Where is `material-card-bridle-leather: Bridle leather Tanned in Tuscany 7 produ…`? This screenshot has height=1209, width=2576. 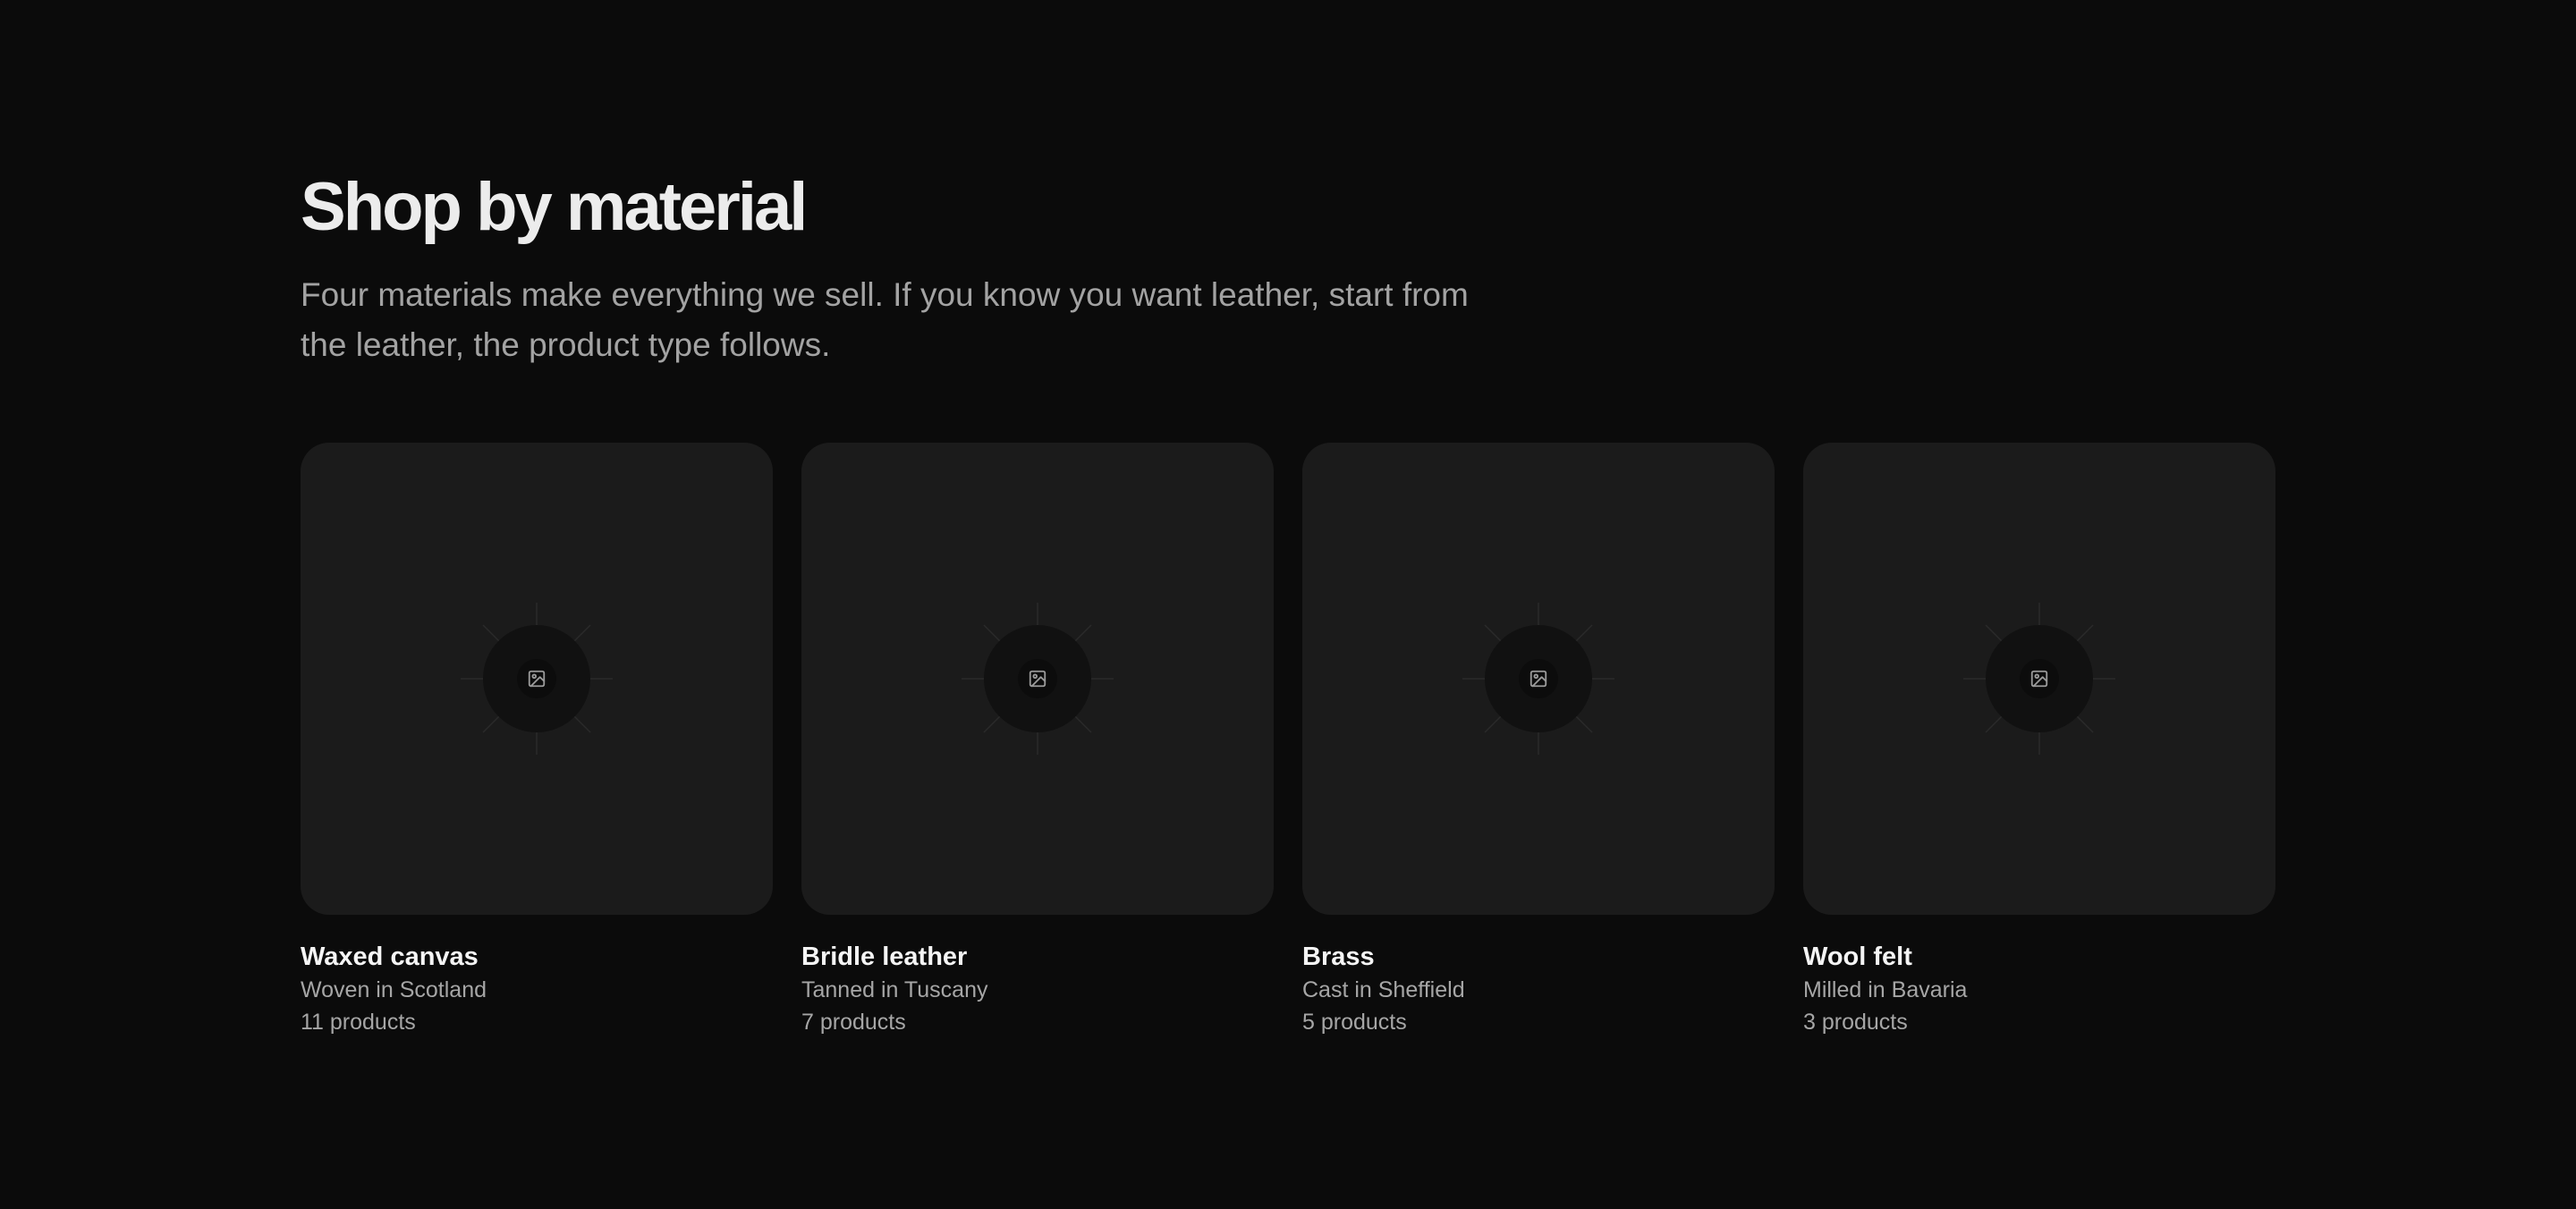
material-card-bridle-leather: Bridle leather Tanned in Tuscany 7 produ… is located at coordinates (1037, 740).